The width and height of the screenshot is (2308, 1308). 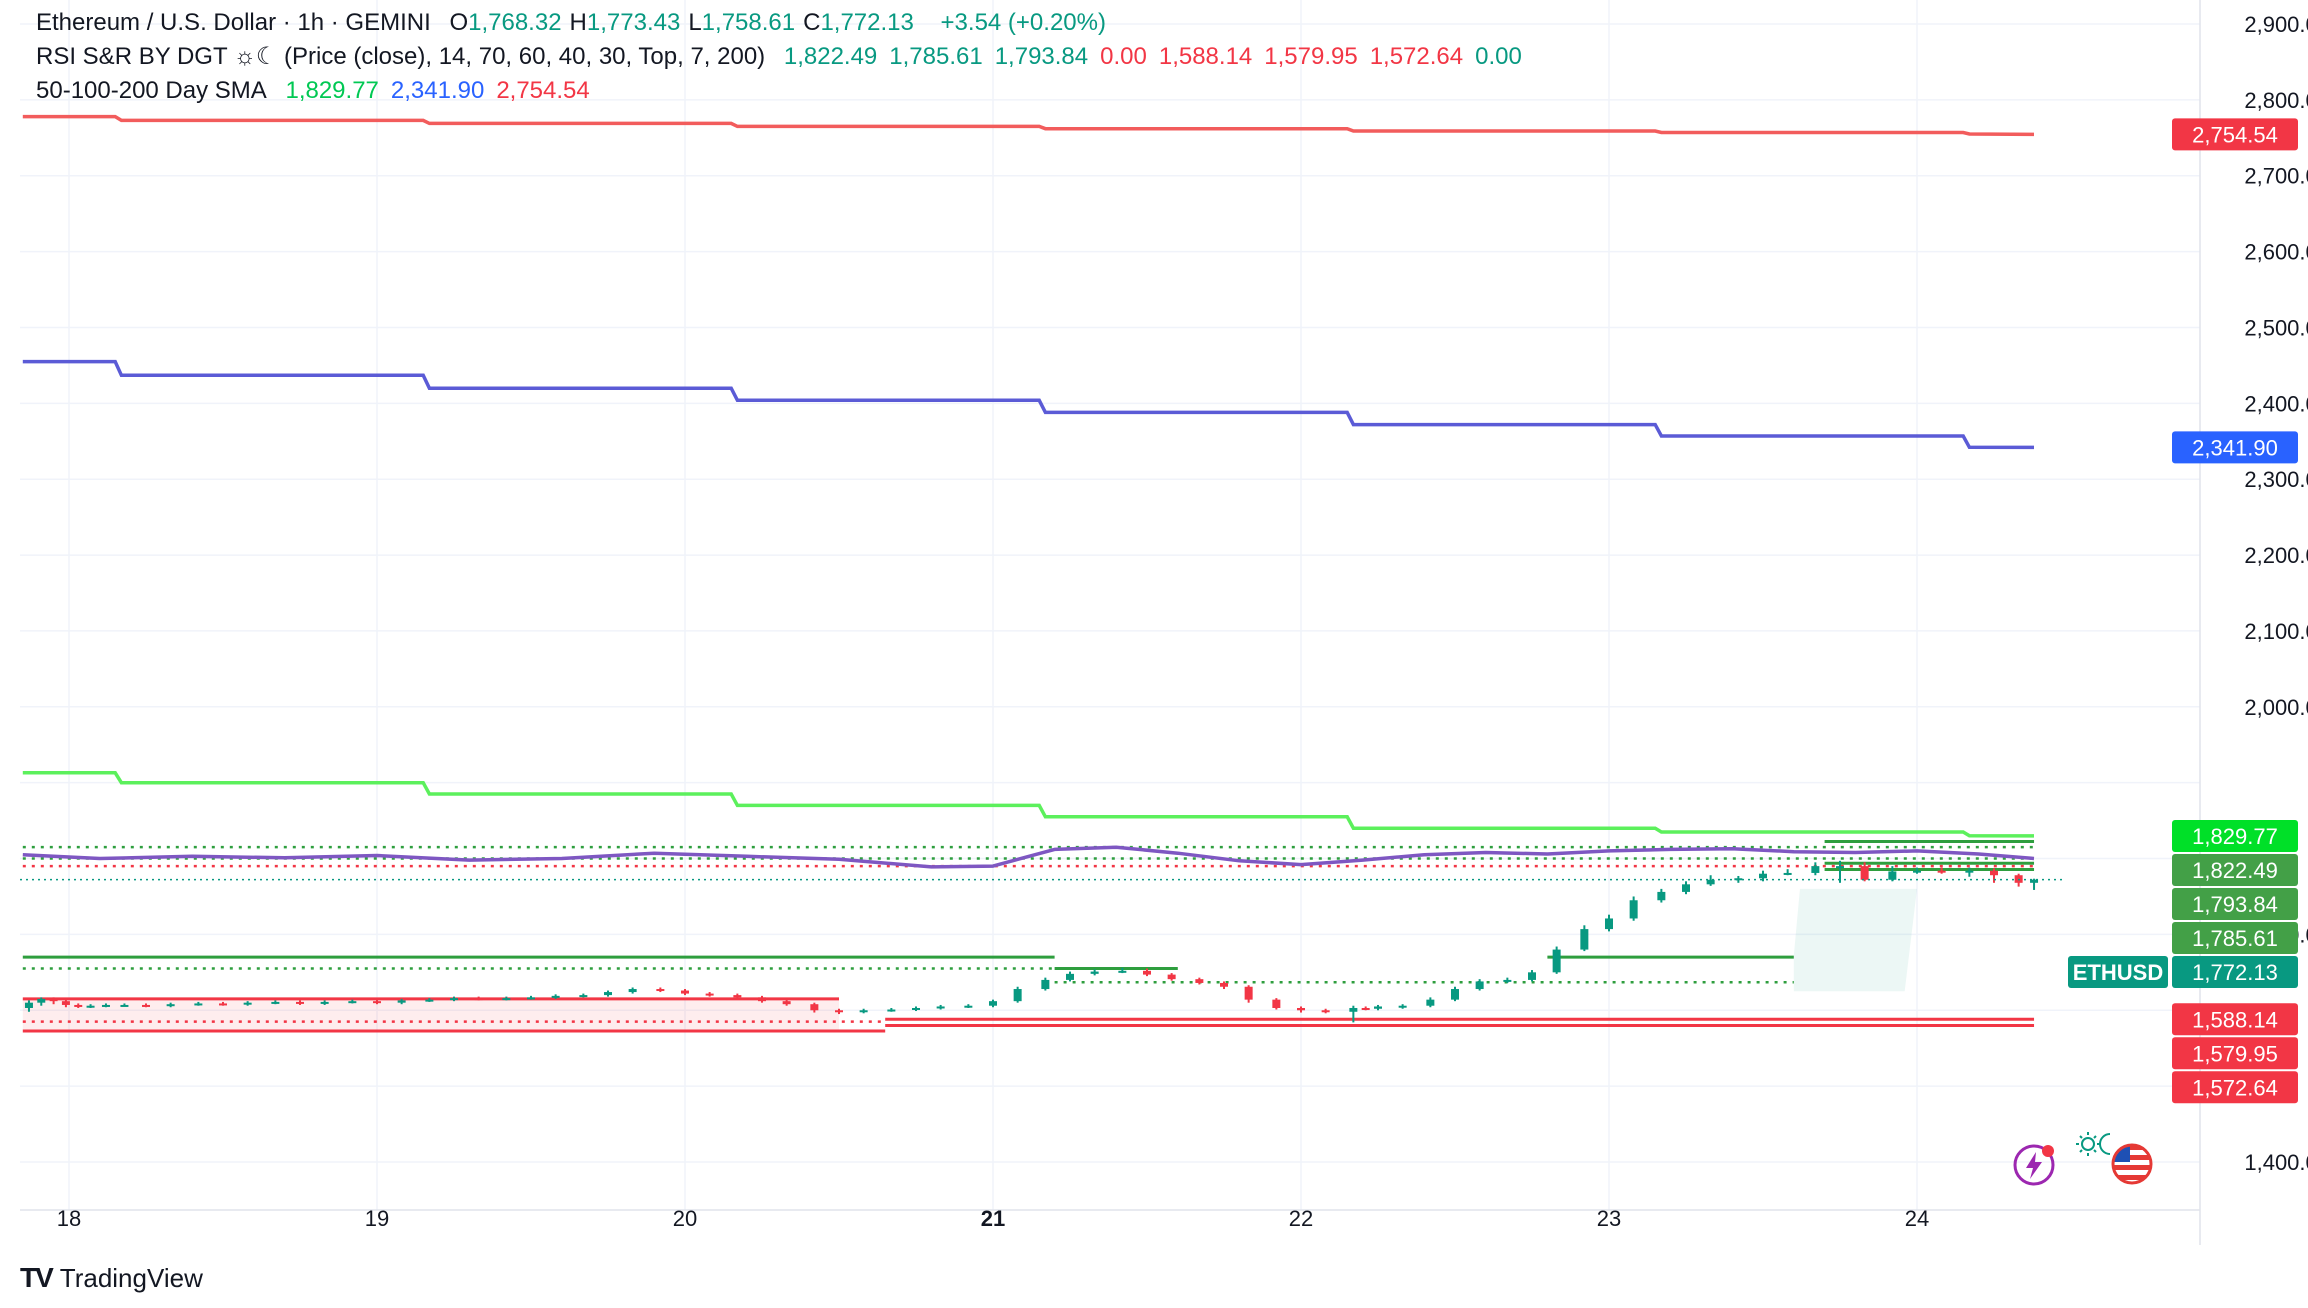 I want to click on lightning-icon, so click(x=2034, y=1167).